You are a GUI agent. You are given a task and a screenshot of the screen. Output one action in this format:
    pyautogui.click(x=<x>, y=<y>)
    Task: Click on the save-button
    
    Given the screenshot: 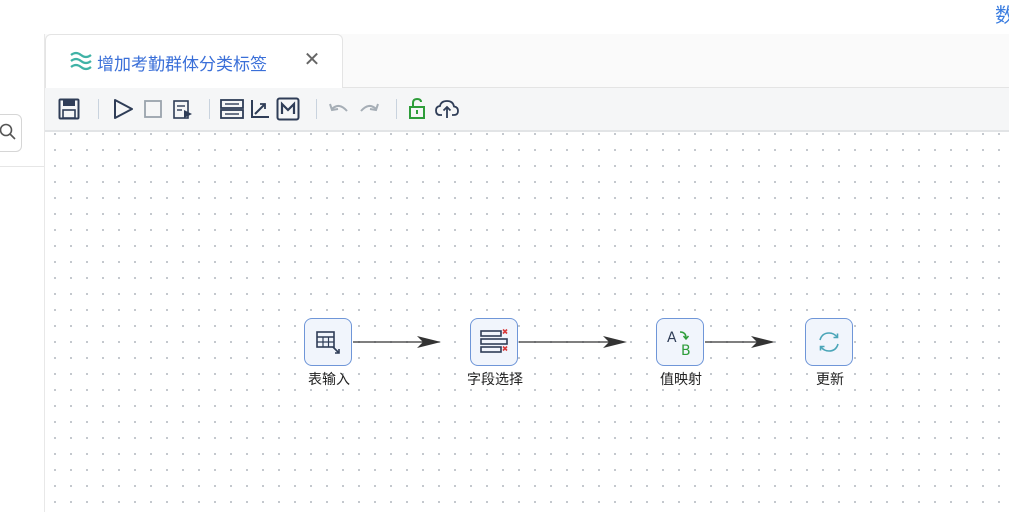 What is the action you would take?
    pyautogui.click(x=69, y=109)
    